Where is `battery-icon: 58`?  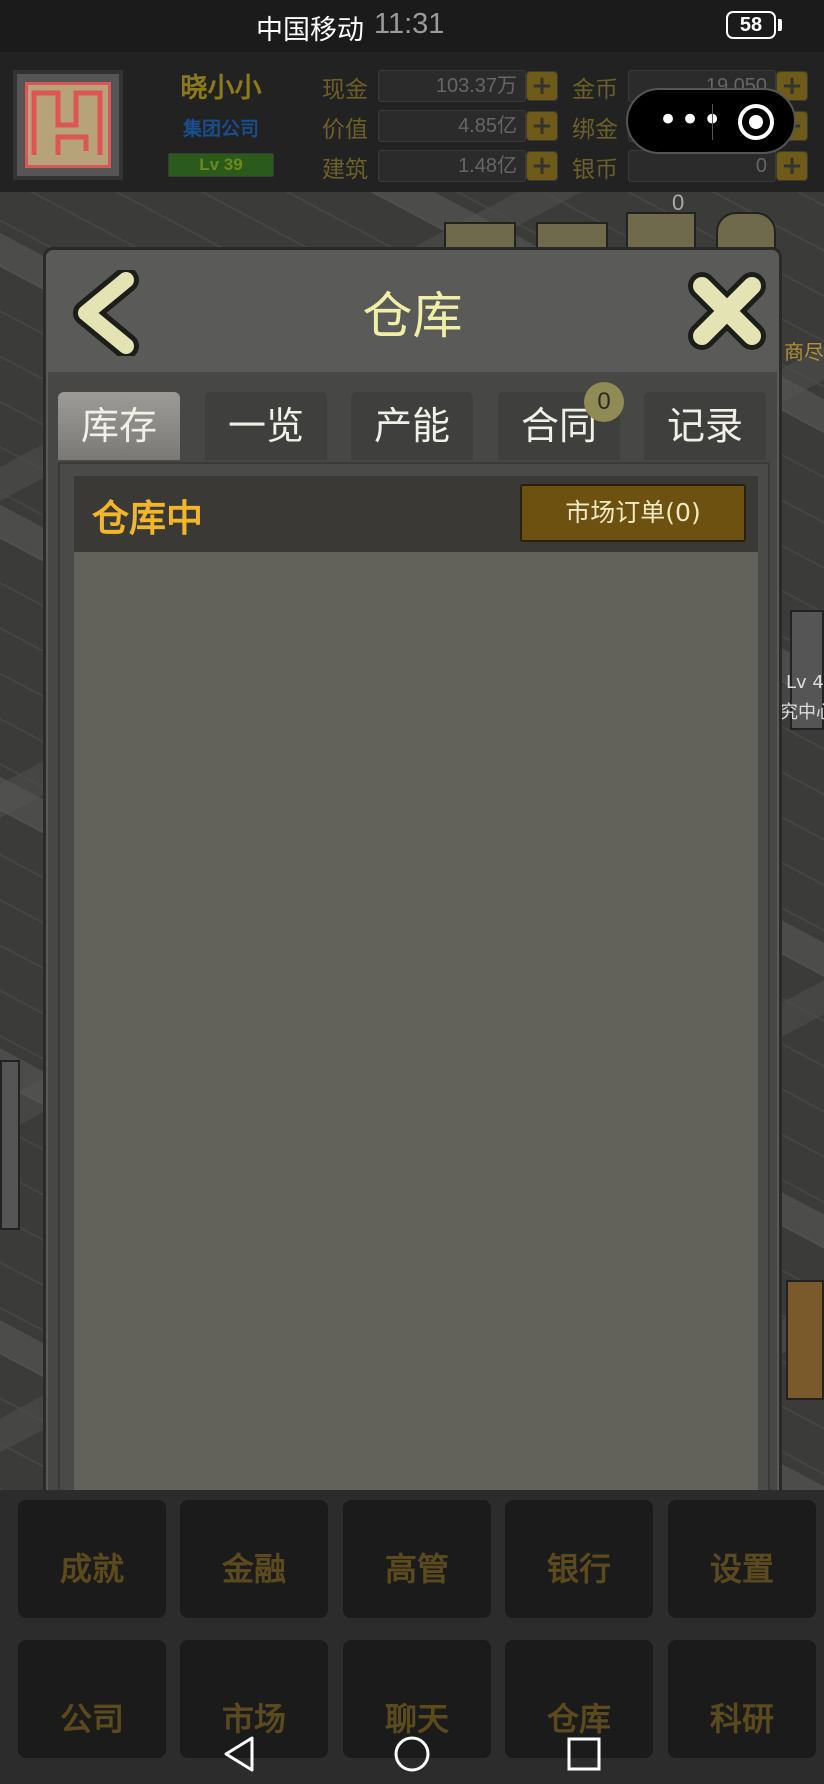 battery-icon: 58 is located at coordinates (751, 25).